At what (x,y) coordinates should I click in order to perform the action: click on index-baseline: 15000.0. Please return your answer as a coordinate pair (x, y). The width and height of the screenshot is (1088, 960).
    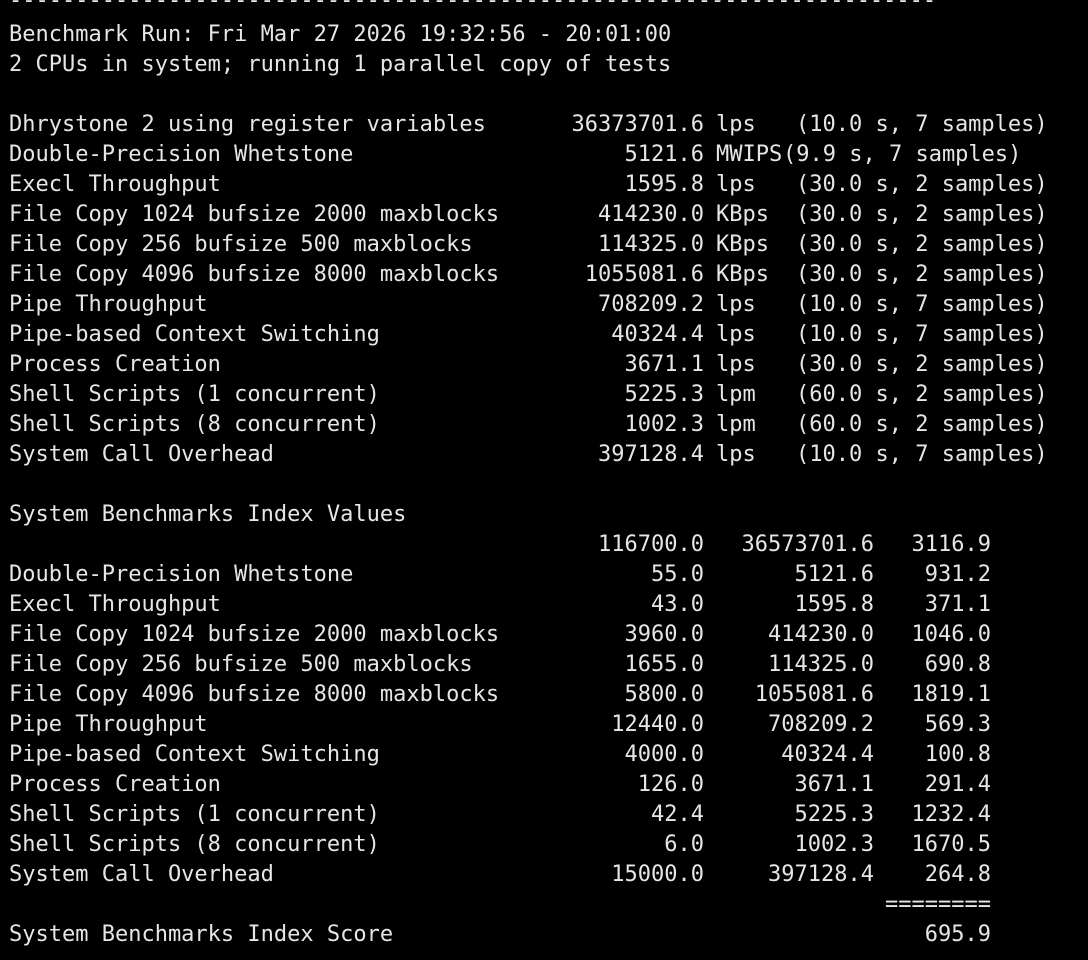
    Looking at the image, I should click on (657, 874).